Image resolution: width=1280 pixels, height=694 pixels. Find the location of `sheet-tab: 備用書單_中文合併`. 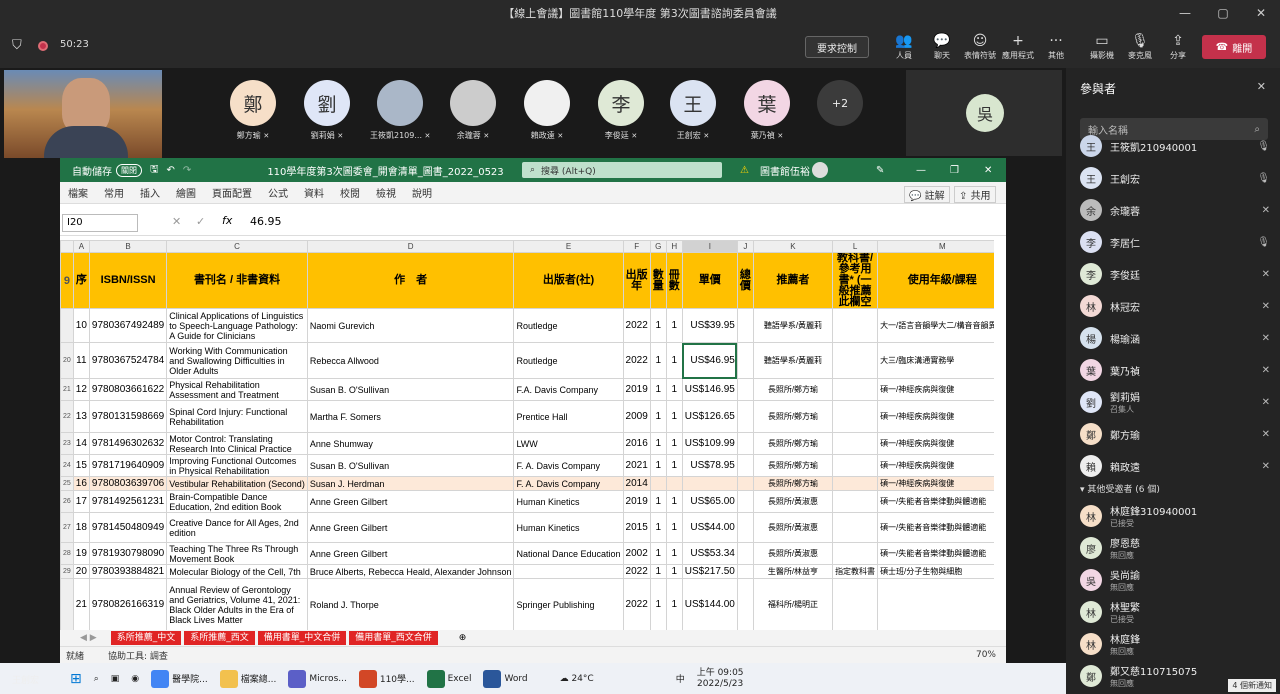

sheet-tab: 備用書單_中文合併 is located at coordinates (302, 638).